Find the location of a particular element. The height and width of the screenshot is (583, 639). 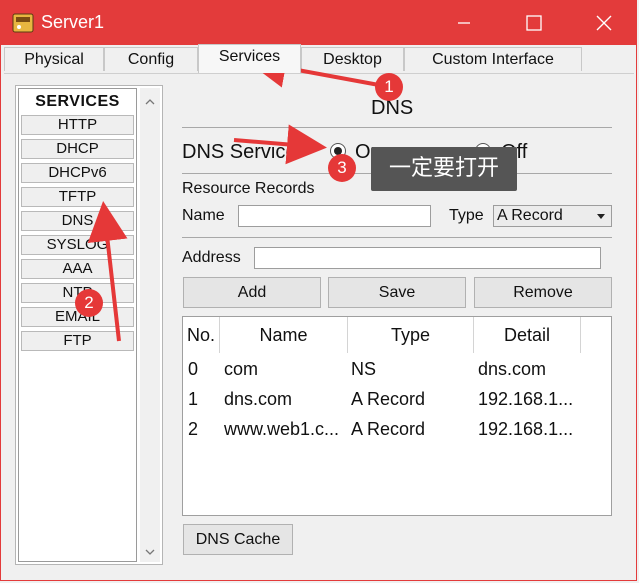

annotation-badge-3: 3 is located at coordinates (342, 168).